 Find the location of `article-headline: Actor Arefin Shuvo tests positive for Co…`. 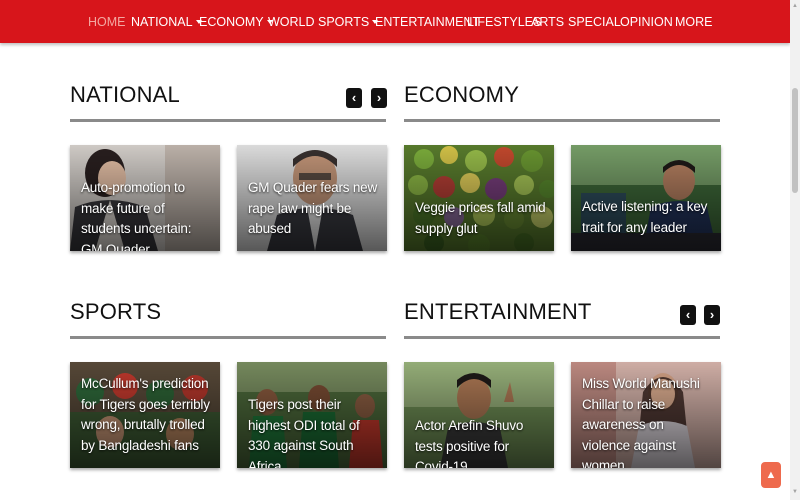

article-headline: Actor Arefin Shuvo tests positive for Co… is located at coordinates (480, 442).